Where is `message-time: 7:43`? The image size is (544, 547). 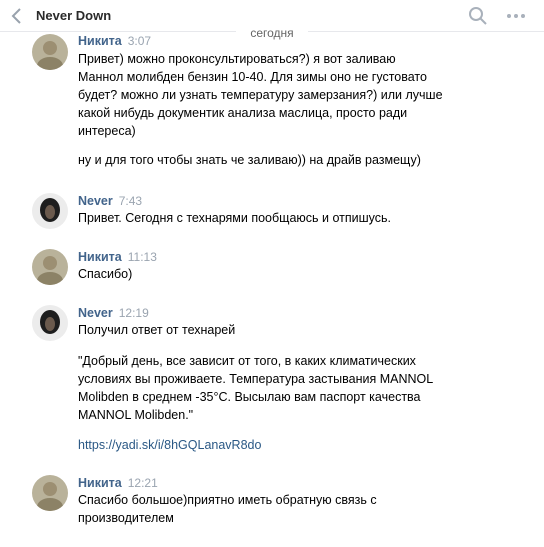 message-time: 7:43 is located at coordinates (130, 201).